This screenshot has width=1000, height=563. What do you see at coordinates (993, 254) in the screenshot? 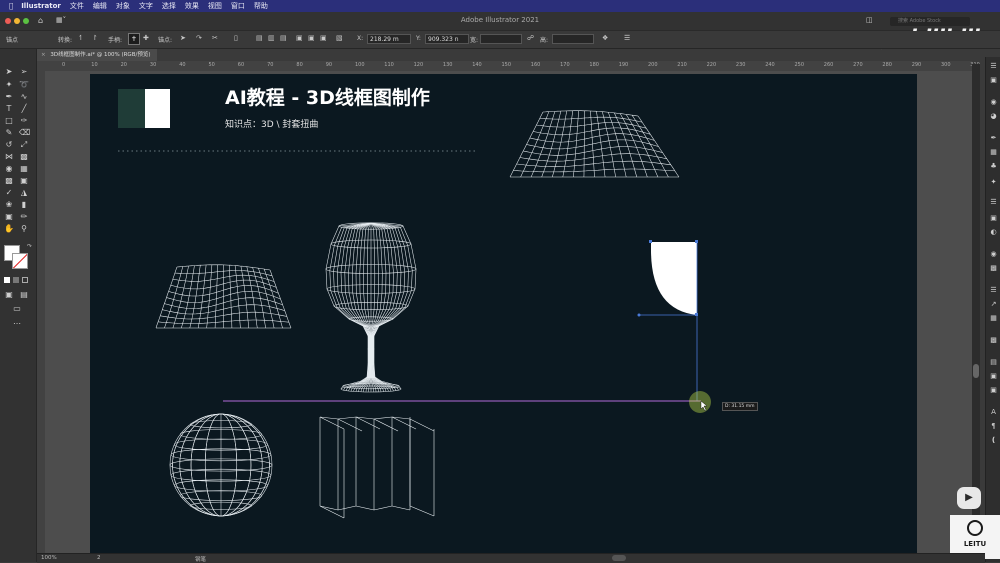
I see `appearance-icon: ◉` at bounding box center [993, 254].